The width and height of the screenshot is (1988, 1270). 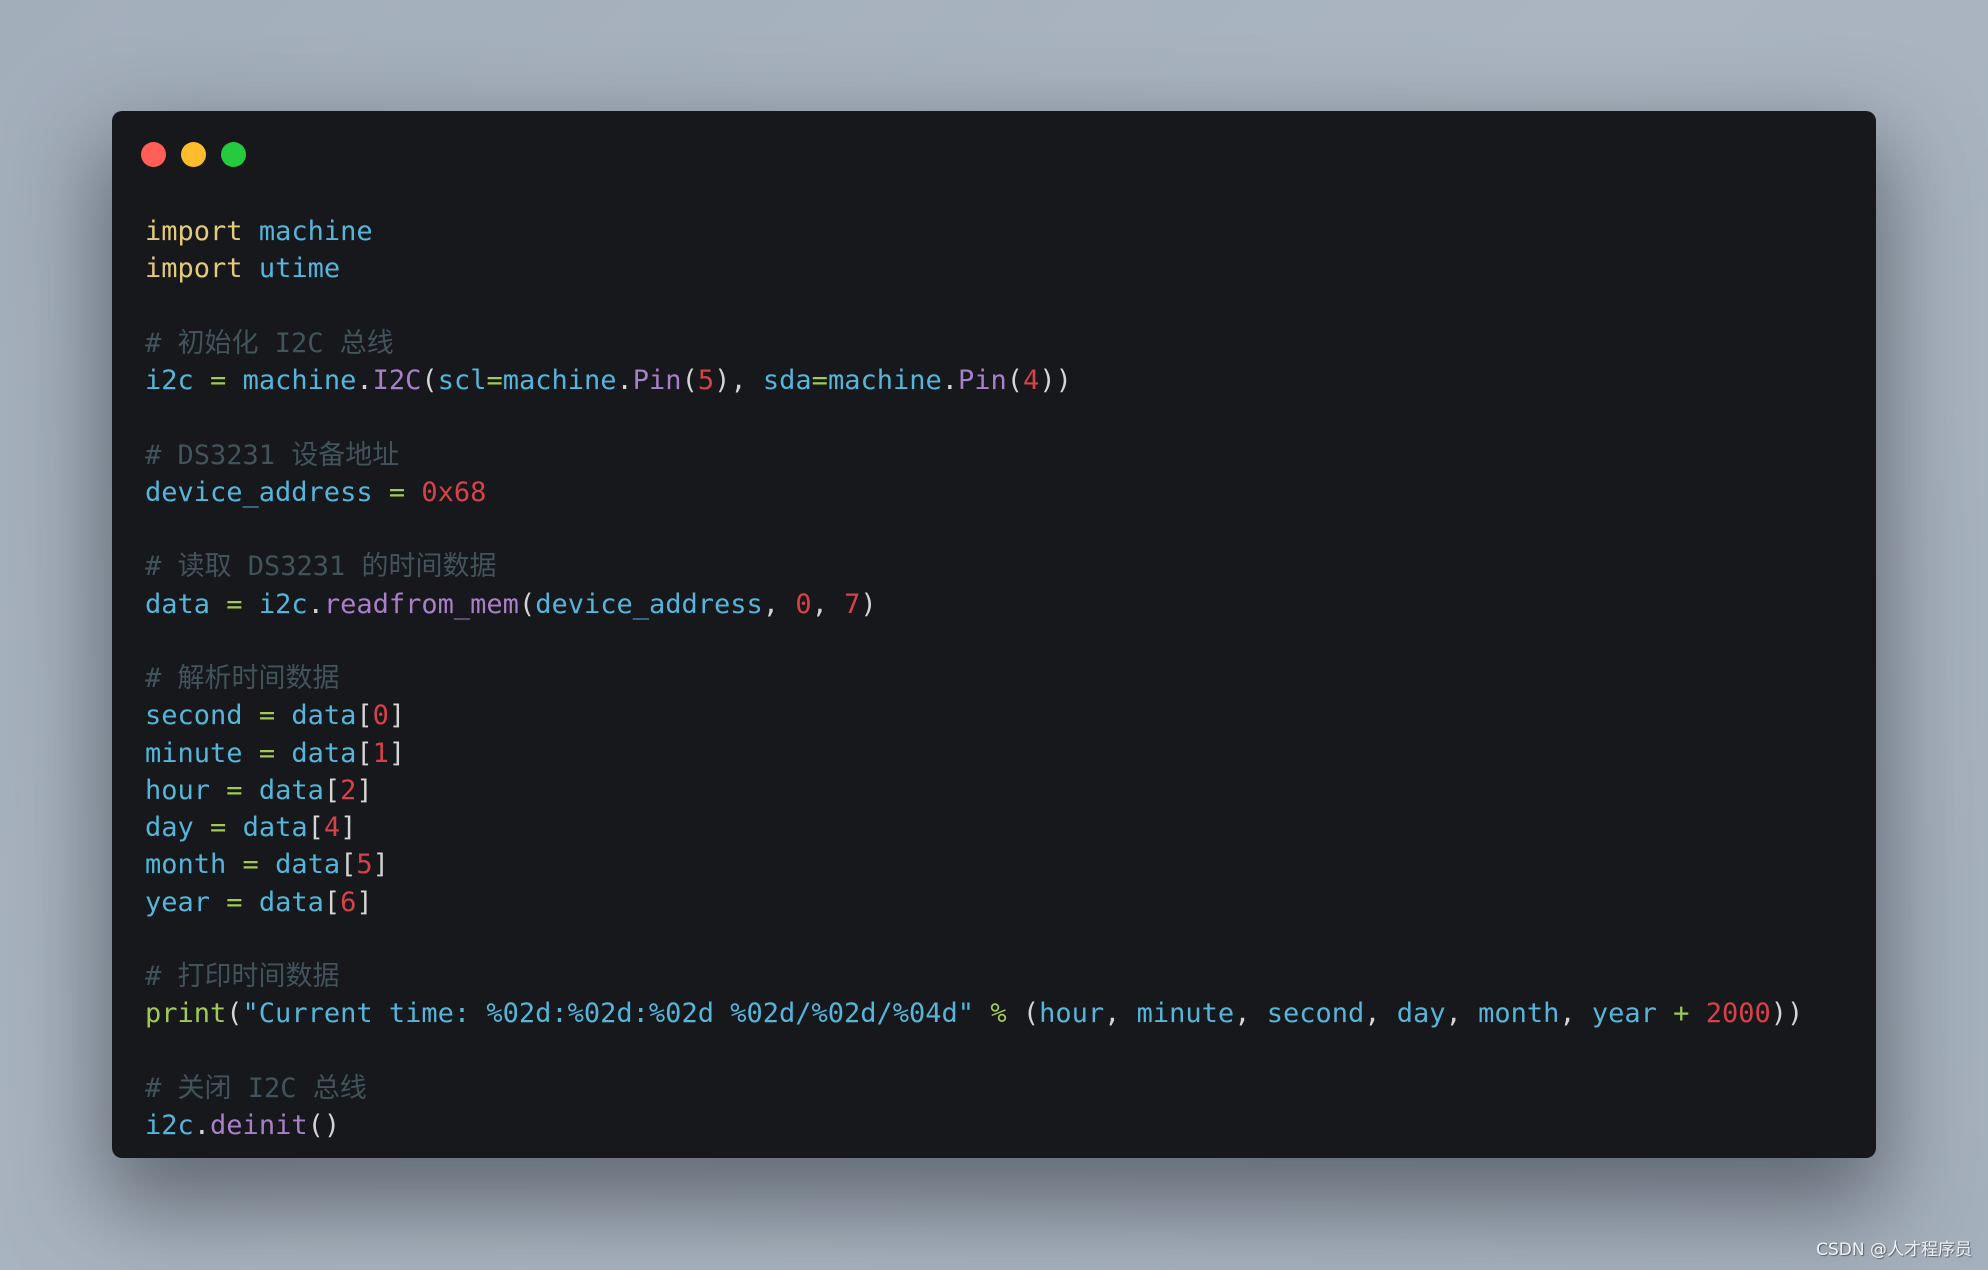 What do you see at coordinates (272, 455) in the screenshot?
I see `token-comment: # DS3231 设备地址` at bounding box center [272, 455].